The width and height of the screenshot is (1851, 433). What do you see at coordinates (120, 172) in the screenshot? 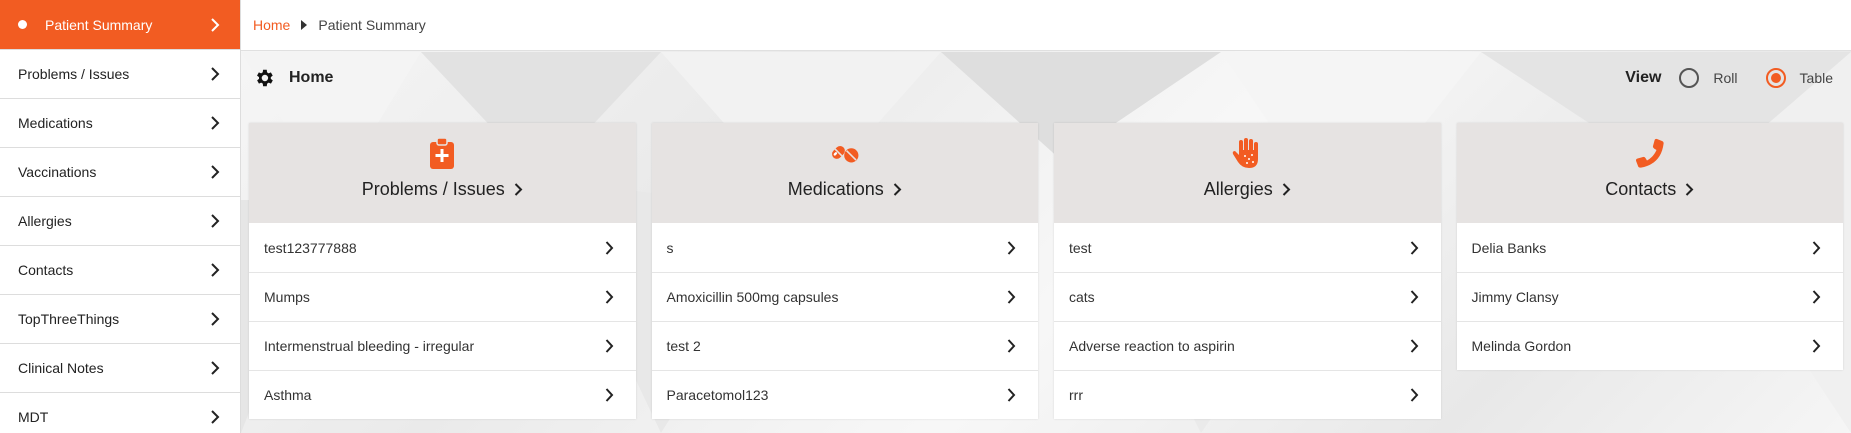
I see `sidebar-item-vaccinations: Vaccinations` at bounding box center [120, 172].